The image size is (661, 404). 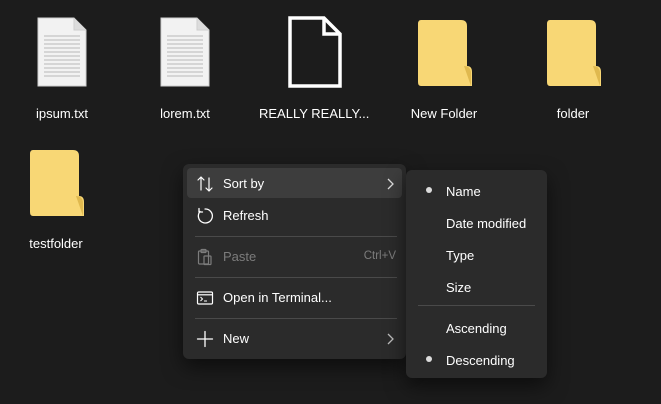 I want to click on terminal-icon, so click(x=205, y=298).